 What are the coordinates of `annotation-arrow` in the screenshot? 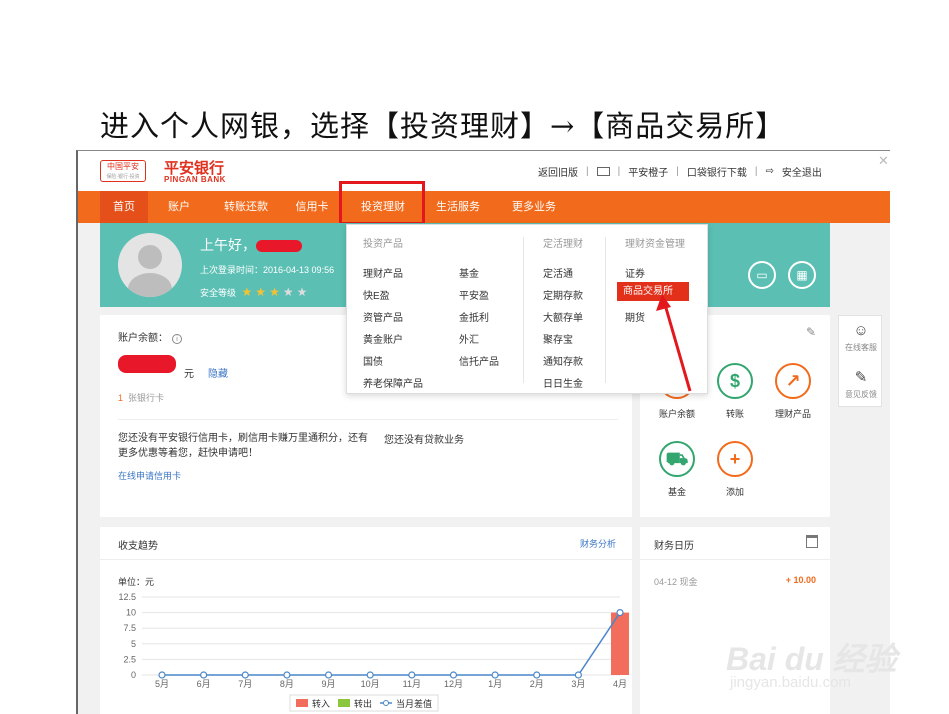 It's located at (674, 343).